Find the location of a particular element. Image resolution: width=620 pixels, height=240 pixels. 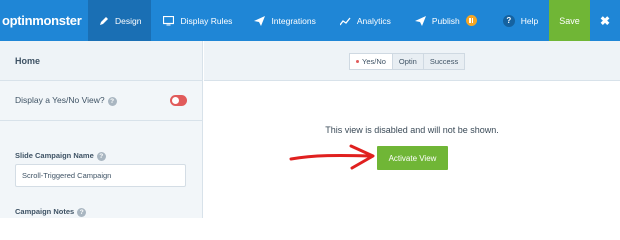

send-icon is located at coordinates (420, 20).